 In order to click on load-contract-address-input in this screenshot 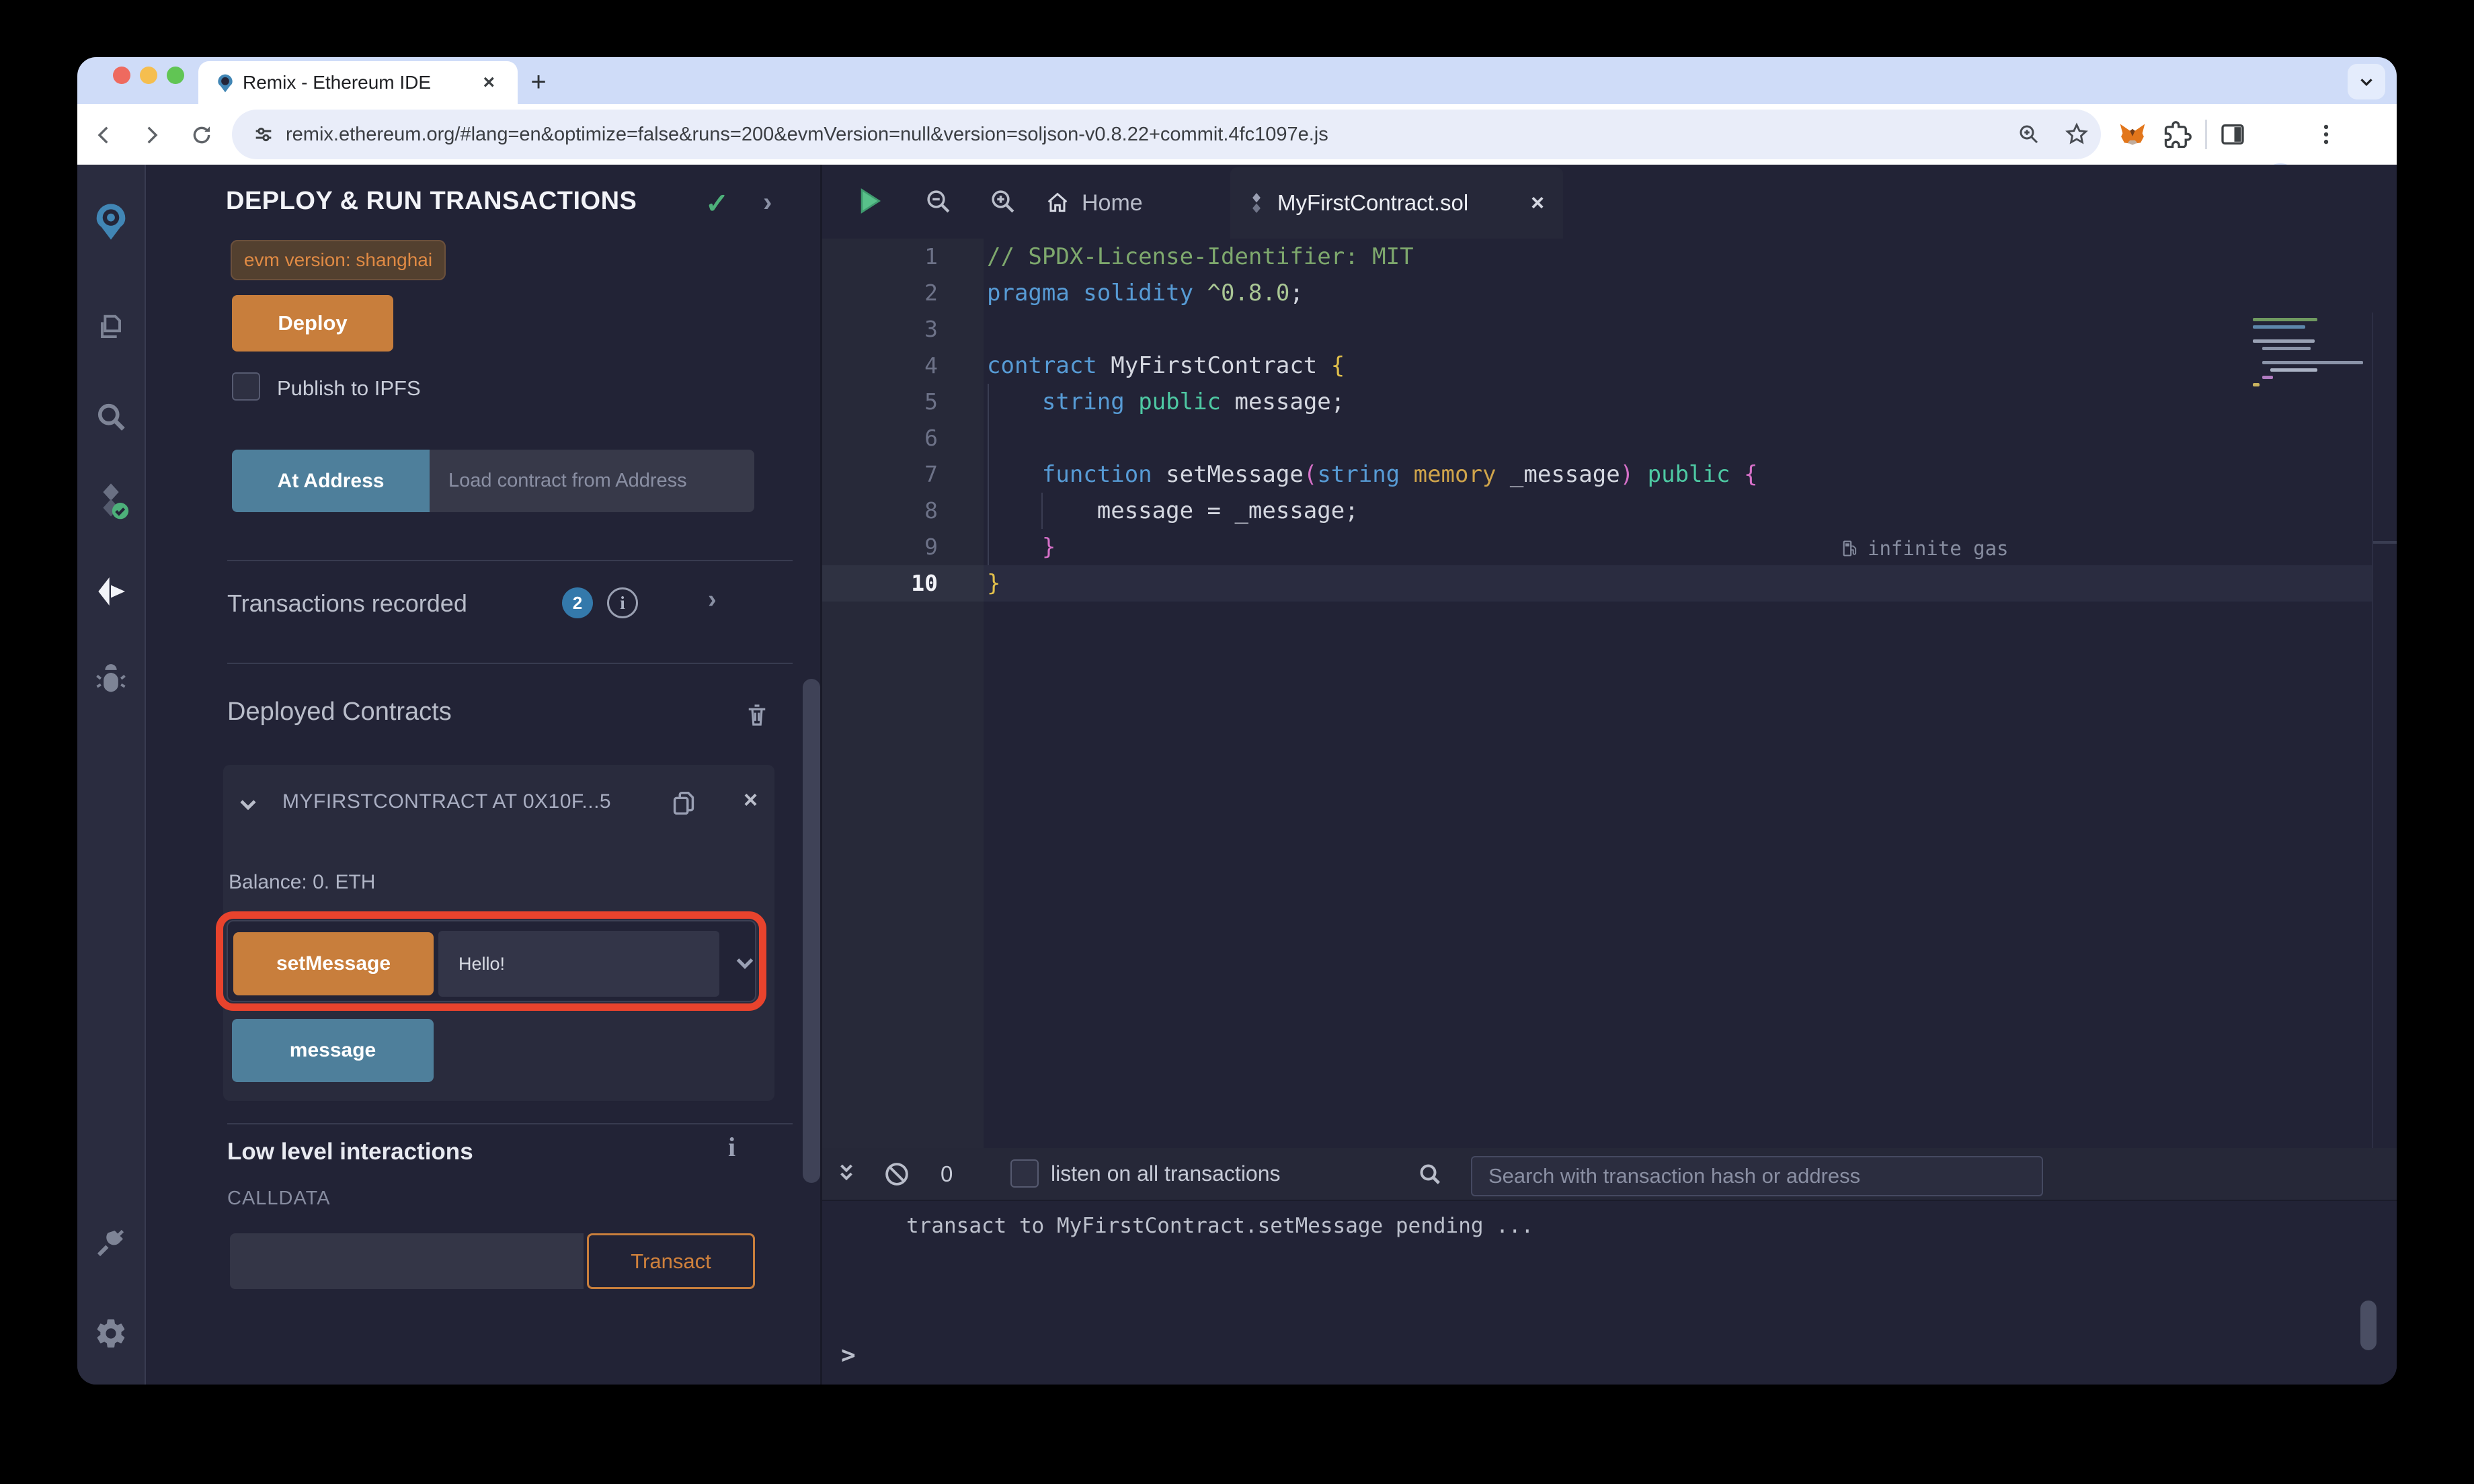, I will do `click(592, 481)`.